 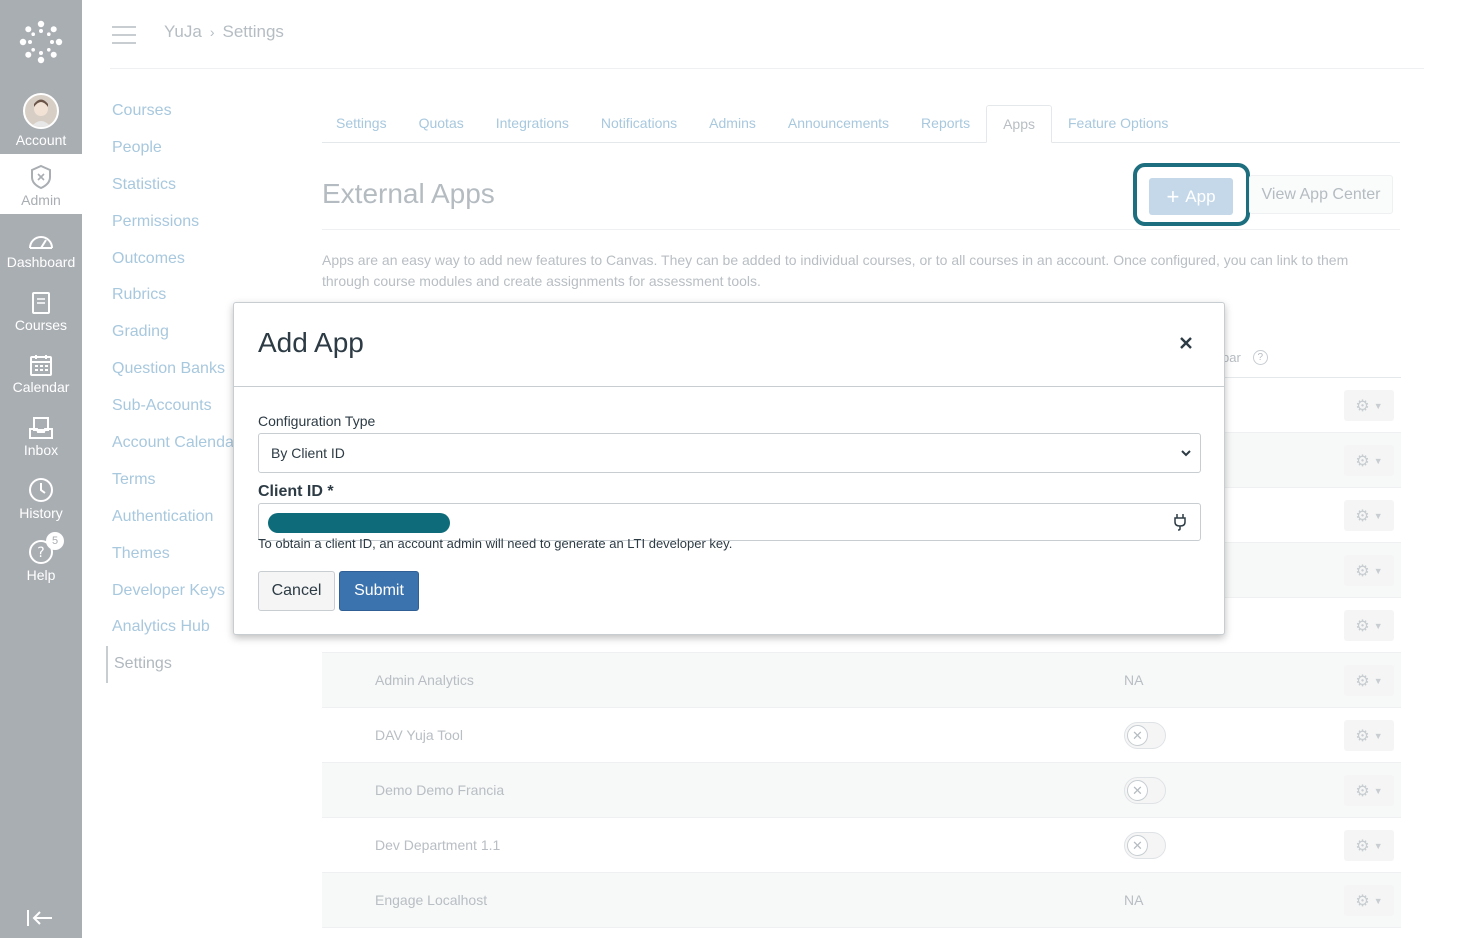 I want to click on breadcrumb-root: YuJa, so click(x=183, y=32).